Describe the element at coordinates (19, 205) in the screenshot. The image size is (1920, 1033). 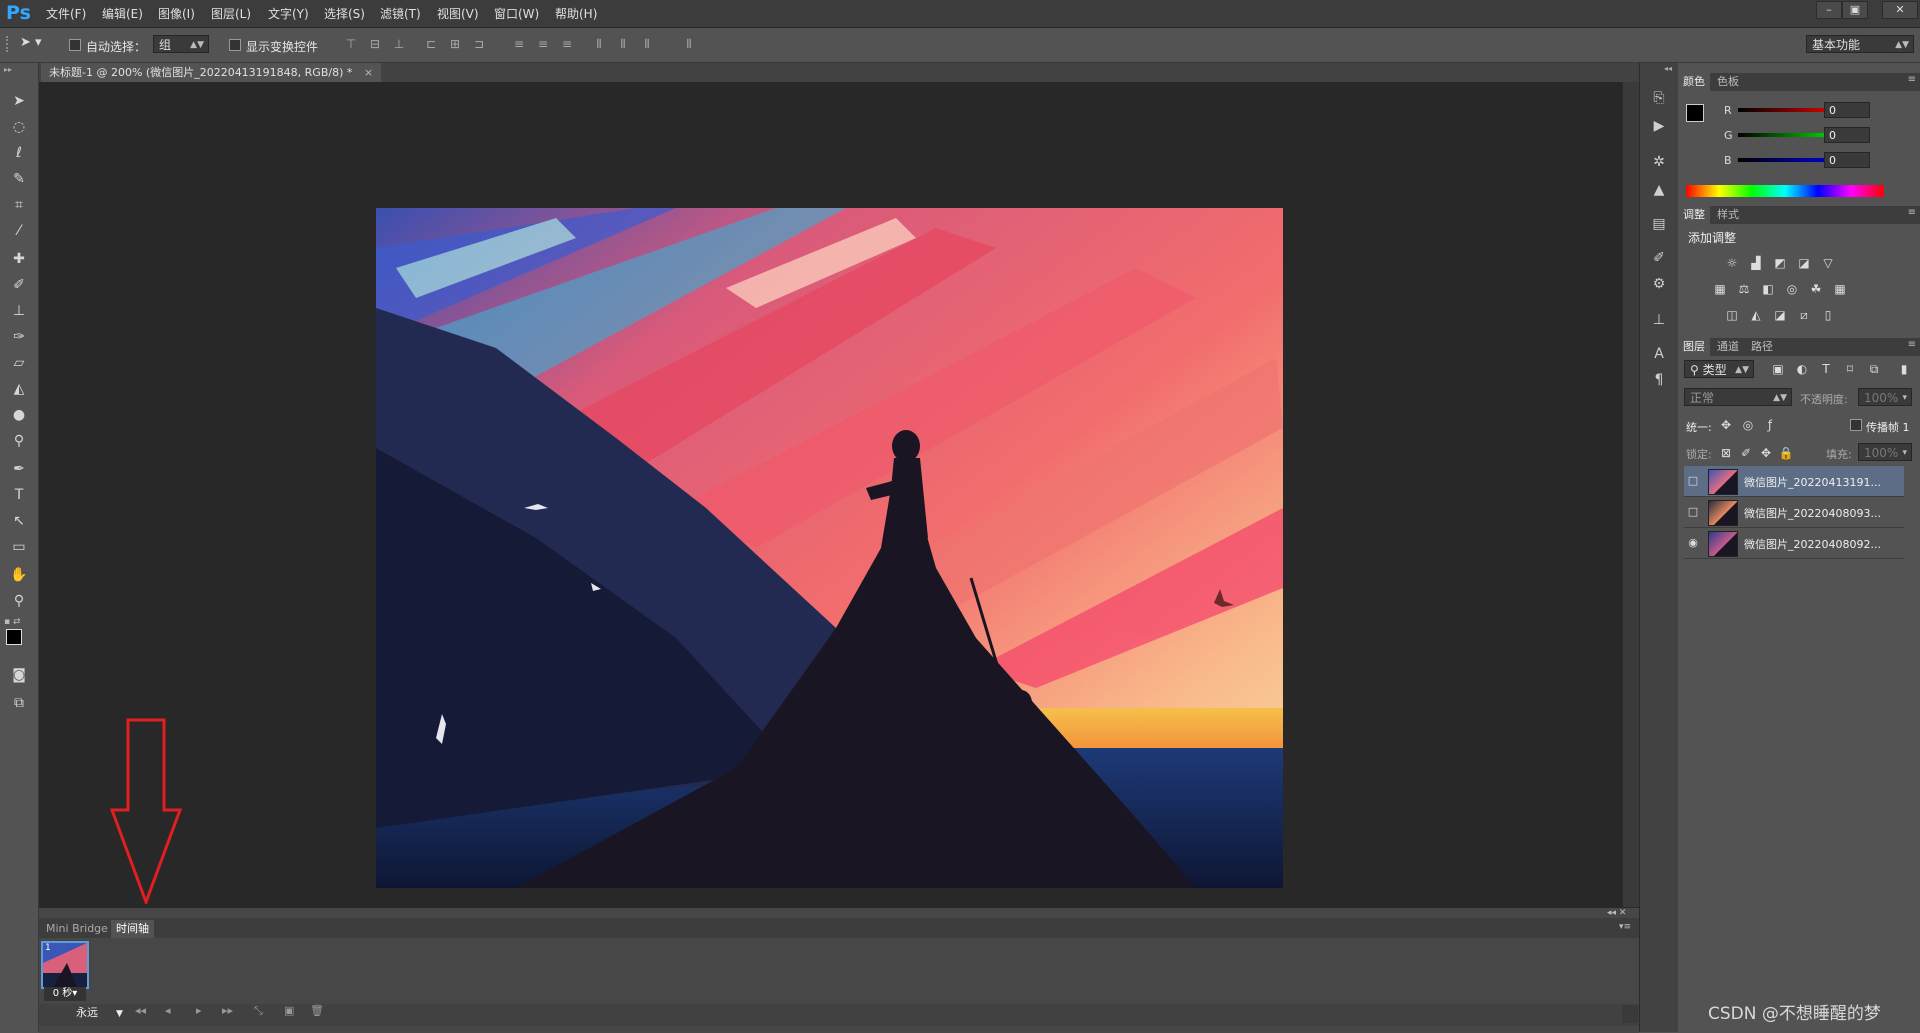
I see `crop-tool-icon: ⌗` at that location.